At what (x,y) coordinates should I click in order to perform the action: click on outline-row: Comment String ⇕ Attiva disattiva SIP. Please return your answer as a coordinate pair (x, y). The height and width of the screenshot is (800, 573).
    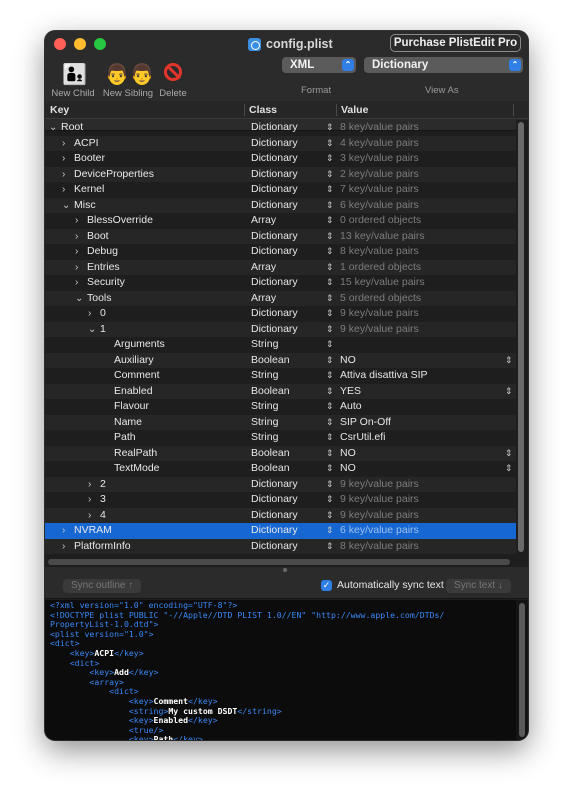
    Looking at the image, I should click on (280, 376).